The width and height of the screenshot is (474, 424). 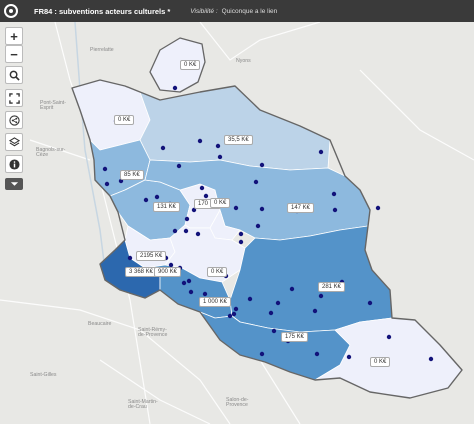 I want to click on fullscreen-icon, so click(x=14, y=98).